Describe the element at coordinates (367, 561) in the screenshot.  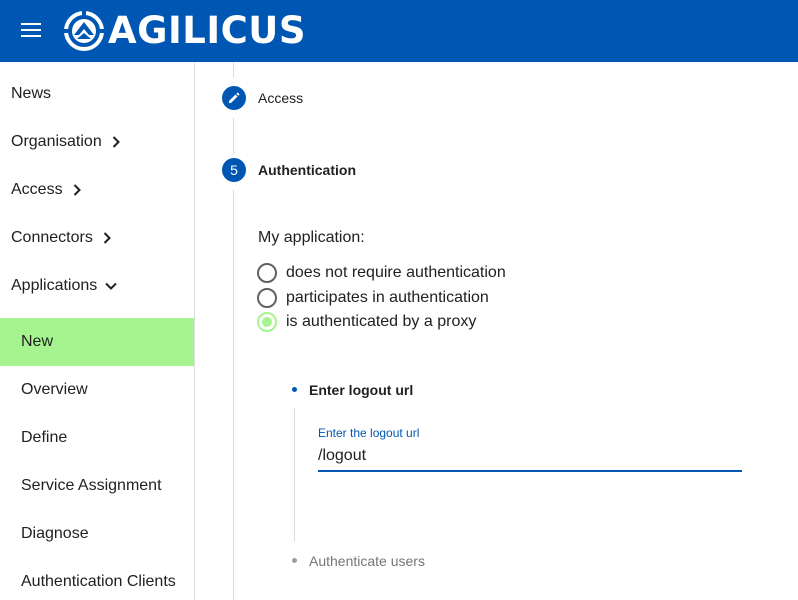
I see `substep-authenticate-users-title: Authenticate users` at that location.